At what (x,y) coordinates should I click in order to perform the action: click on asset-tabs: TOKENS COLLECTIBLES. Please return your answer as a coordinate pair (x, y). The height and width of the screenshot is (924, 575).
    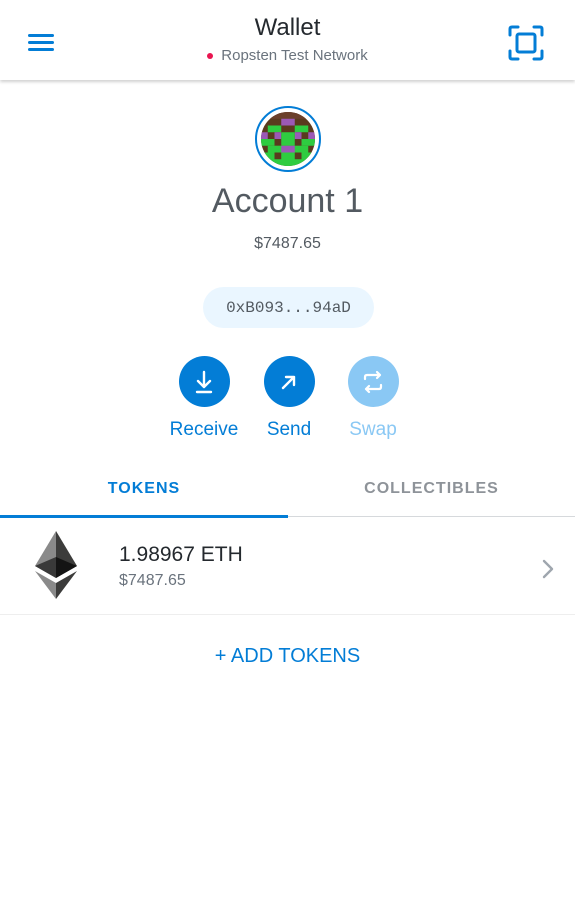
    Looking at the image, I should click on (287, 489).